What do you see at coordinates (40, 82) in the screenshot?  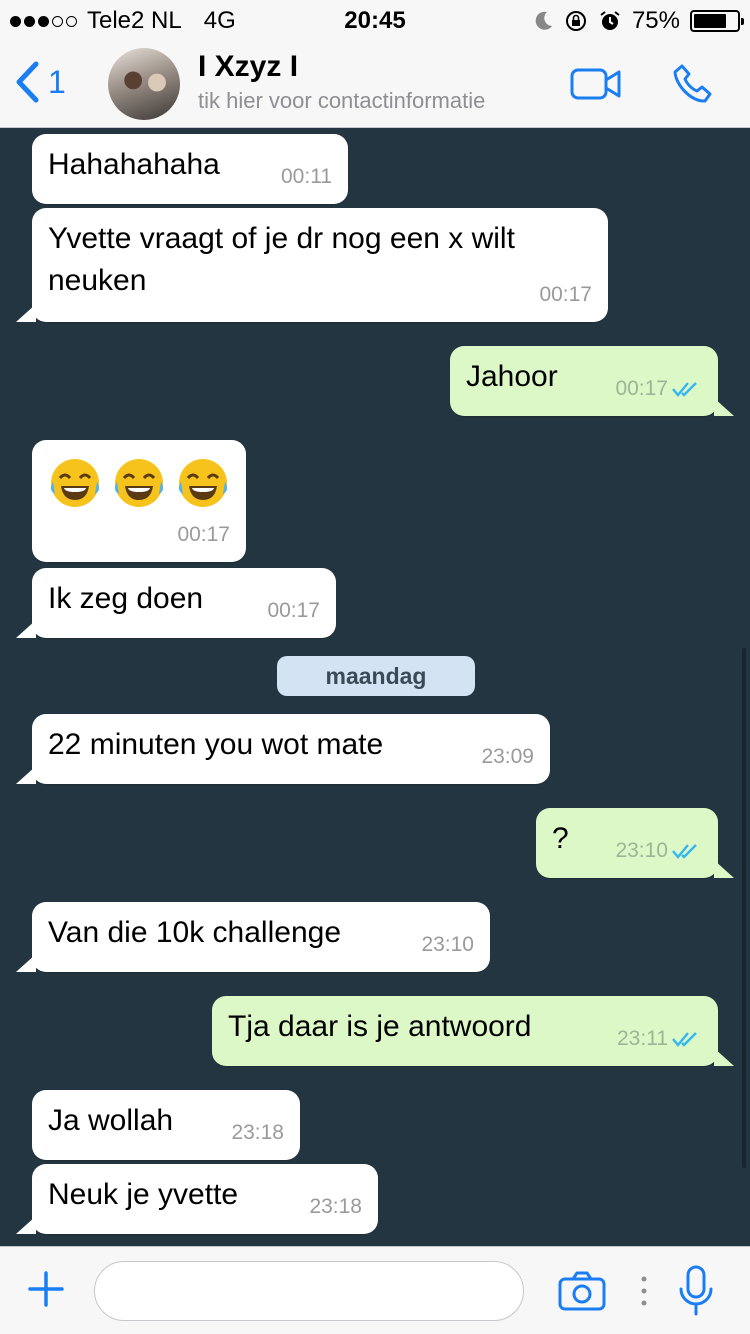 I see `back-button: 1` at bounding box center [40, 82].